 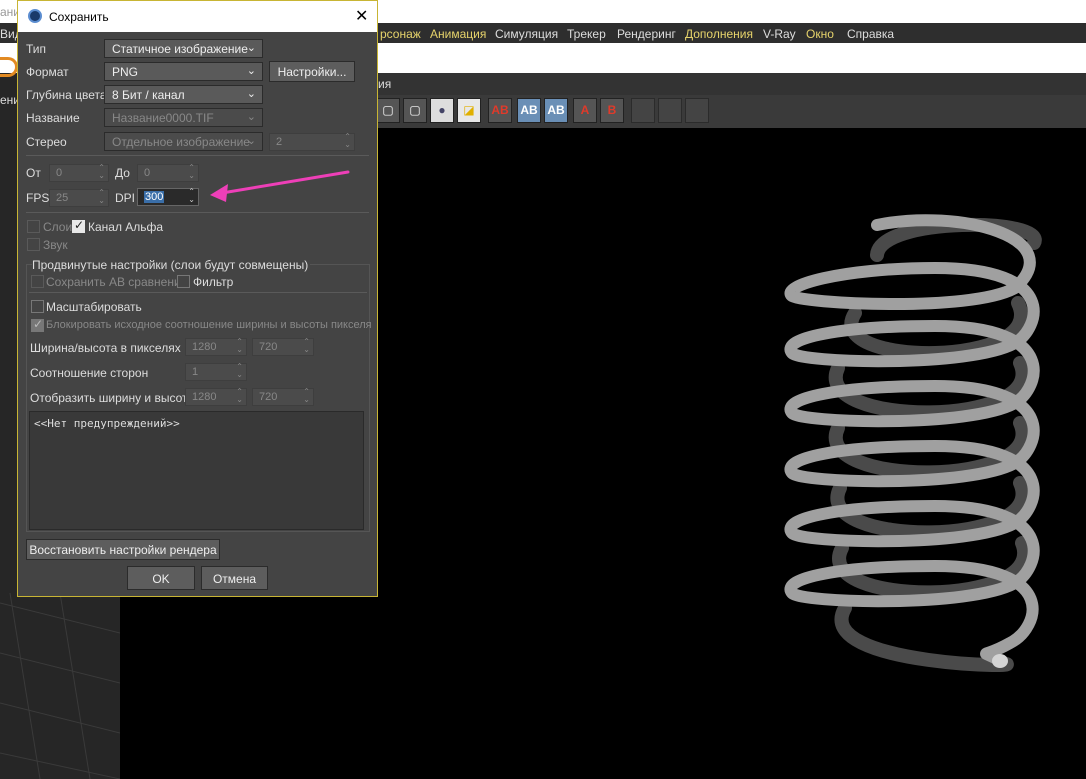 I want to click on to-field: 0 ⌃ ⌄, so click(x=168, y=173).